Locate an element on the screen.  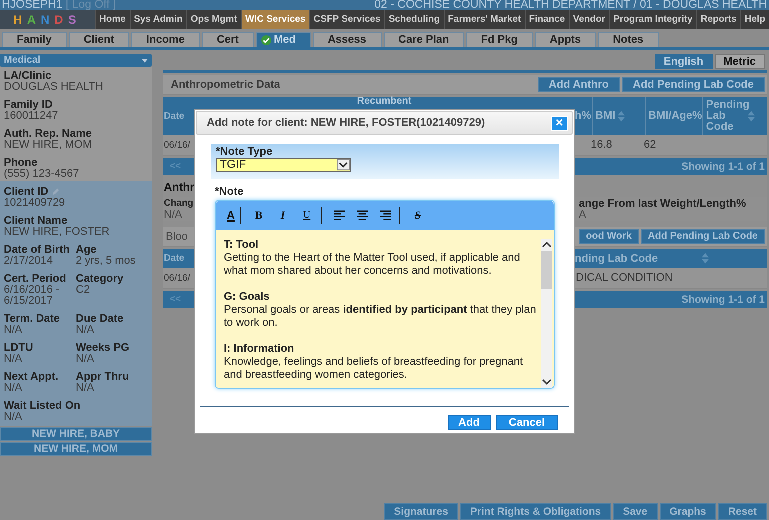
menu-item: Reports is located at coordinates (718, 19).